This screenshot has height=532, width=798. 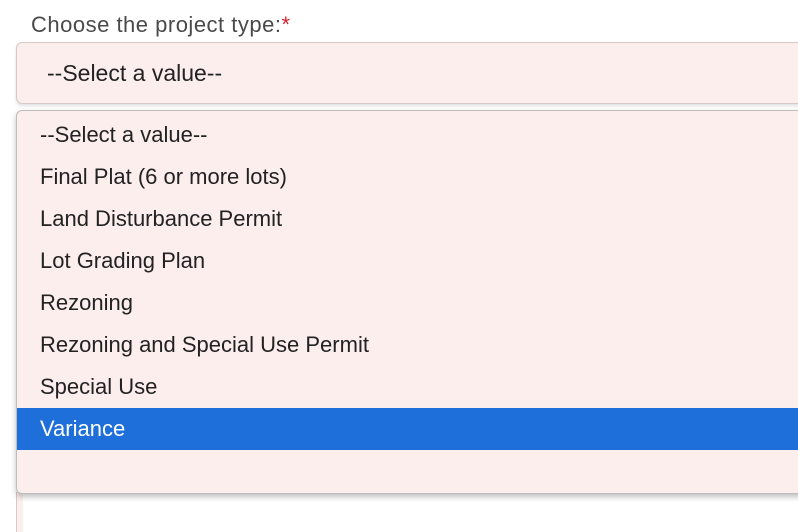 I want to click on option-variance: Variance, so click(x=407, y=429).